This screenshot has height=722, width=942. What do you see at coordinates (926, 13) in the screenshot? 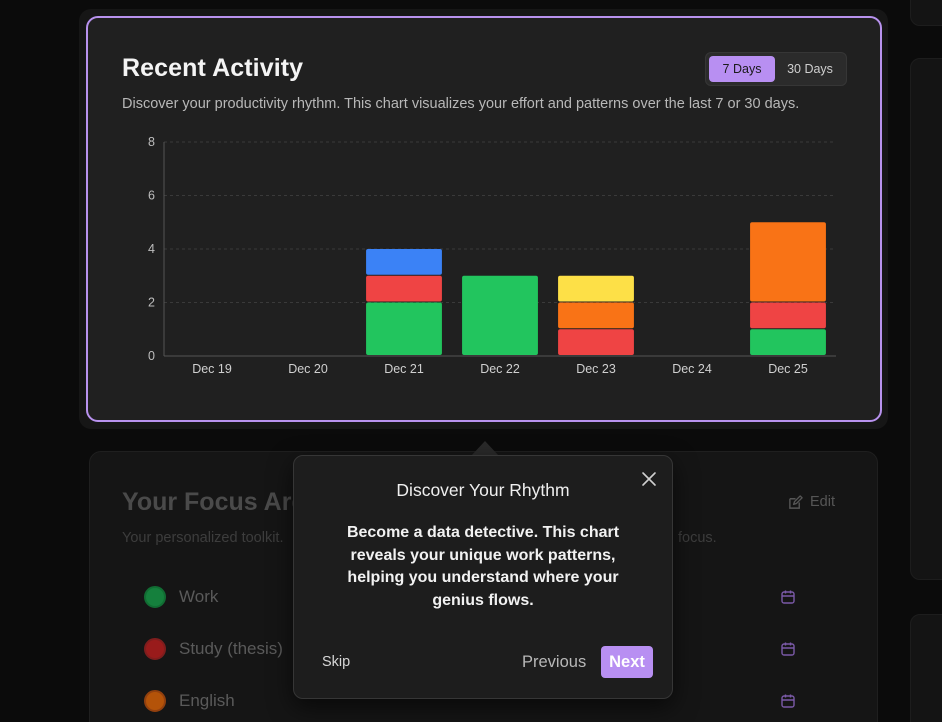
I see `side-panel-top` at bounding box center [926, 13].